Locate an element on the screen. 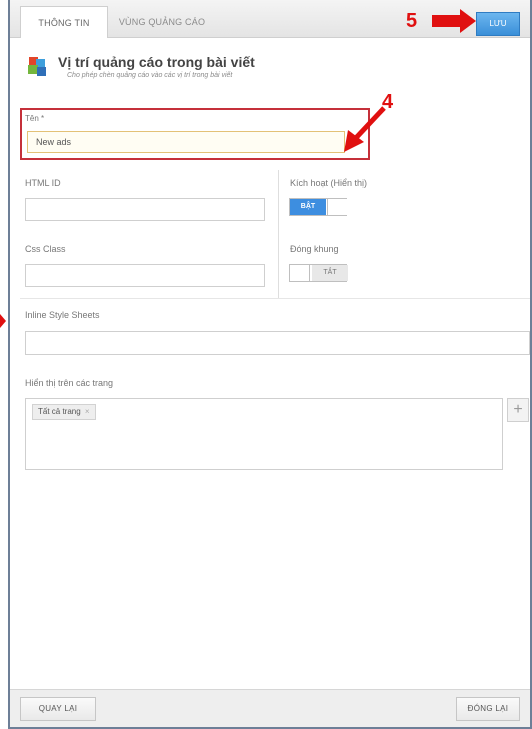 The height and width of the screenshot is (729, 532). back-button: QUAY LẠI is located at coordinates (58, 709).